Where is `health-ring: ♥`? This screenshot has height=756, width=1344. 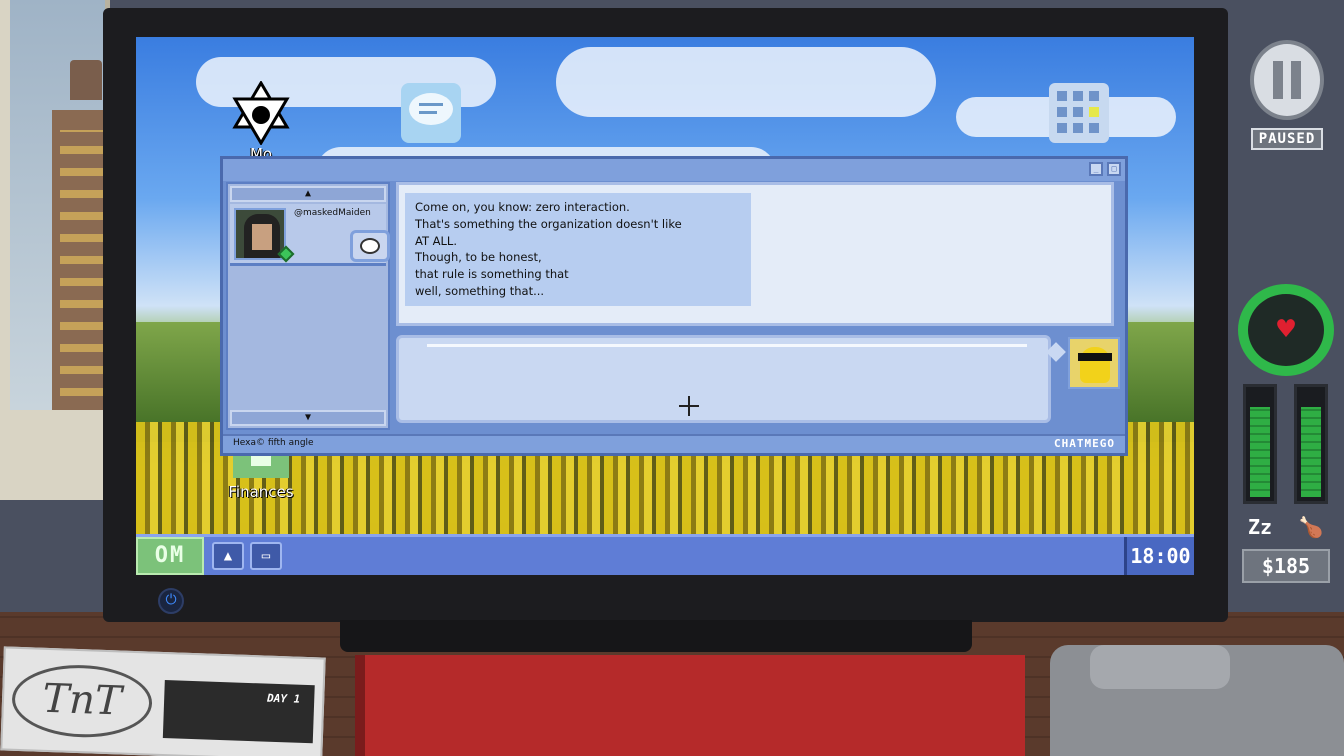 health-ring: ♥ is located at coordinates (1286, 330).